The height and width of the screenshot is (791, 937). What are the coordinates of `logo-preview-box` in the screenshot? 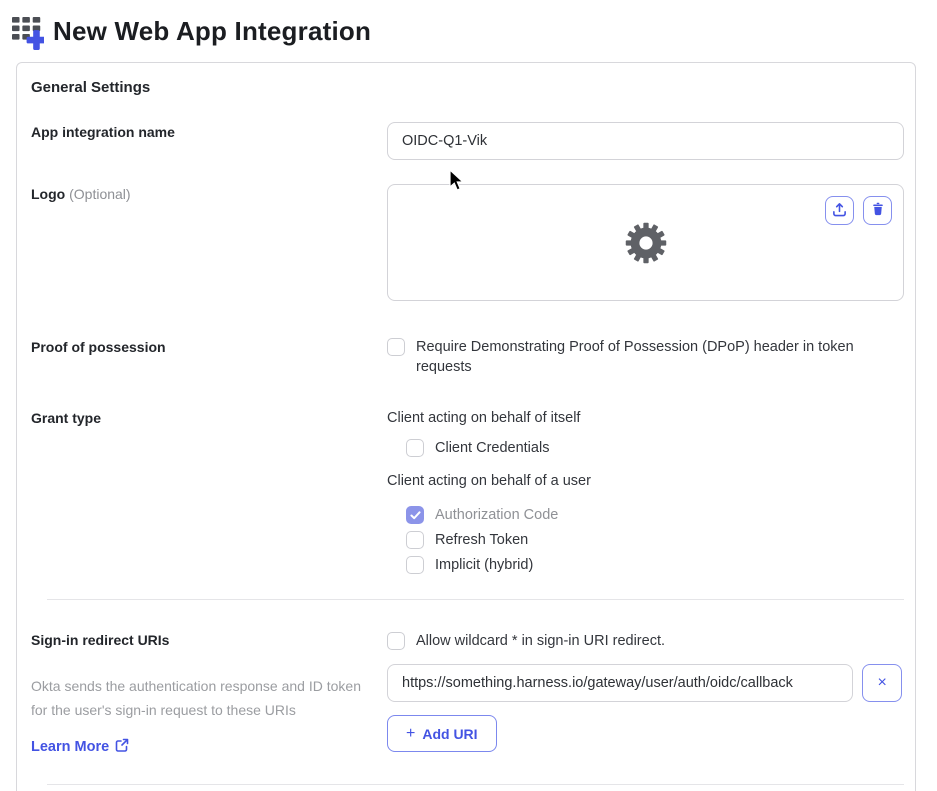 It's located at (645, 242).